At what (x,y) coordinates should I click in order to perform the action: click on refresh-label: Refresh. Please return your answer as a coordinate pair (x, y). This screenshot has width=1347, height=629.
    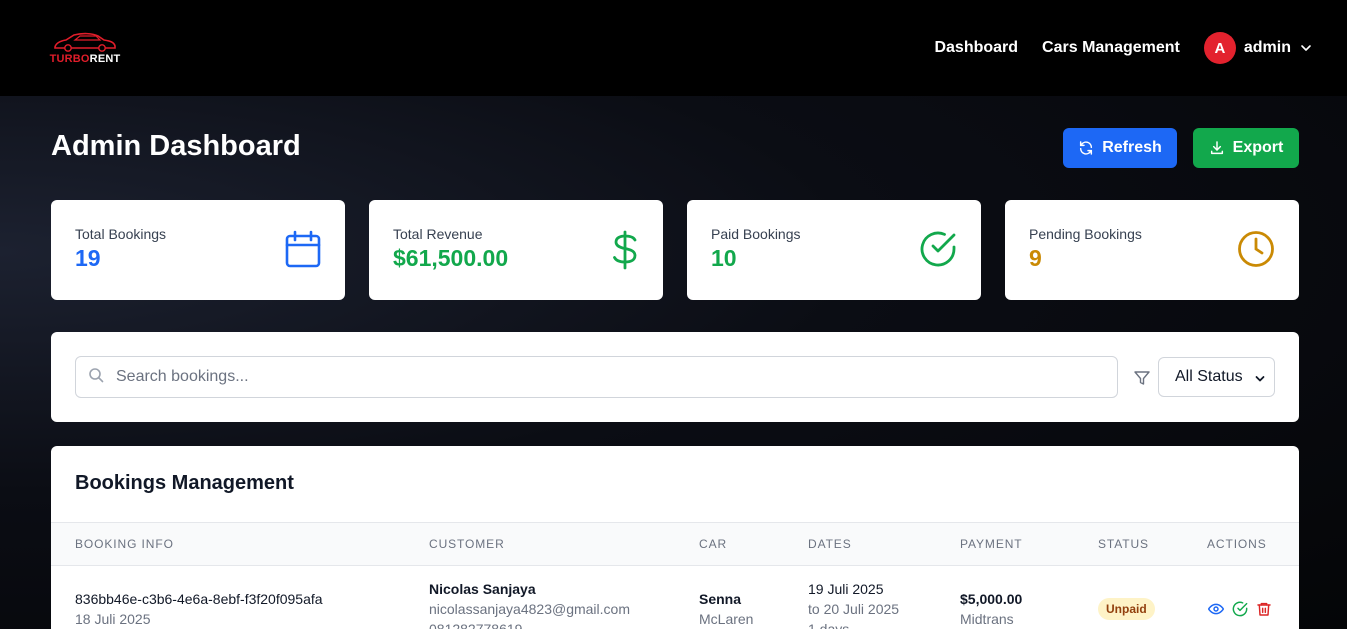
    Looking at the image, I should click on (1132, 147).